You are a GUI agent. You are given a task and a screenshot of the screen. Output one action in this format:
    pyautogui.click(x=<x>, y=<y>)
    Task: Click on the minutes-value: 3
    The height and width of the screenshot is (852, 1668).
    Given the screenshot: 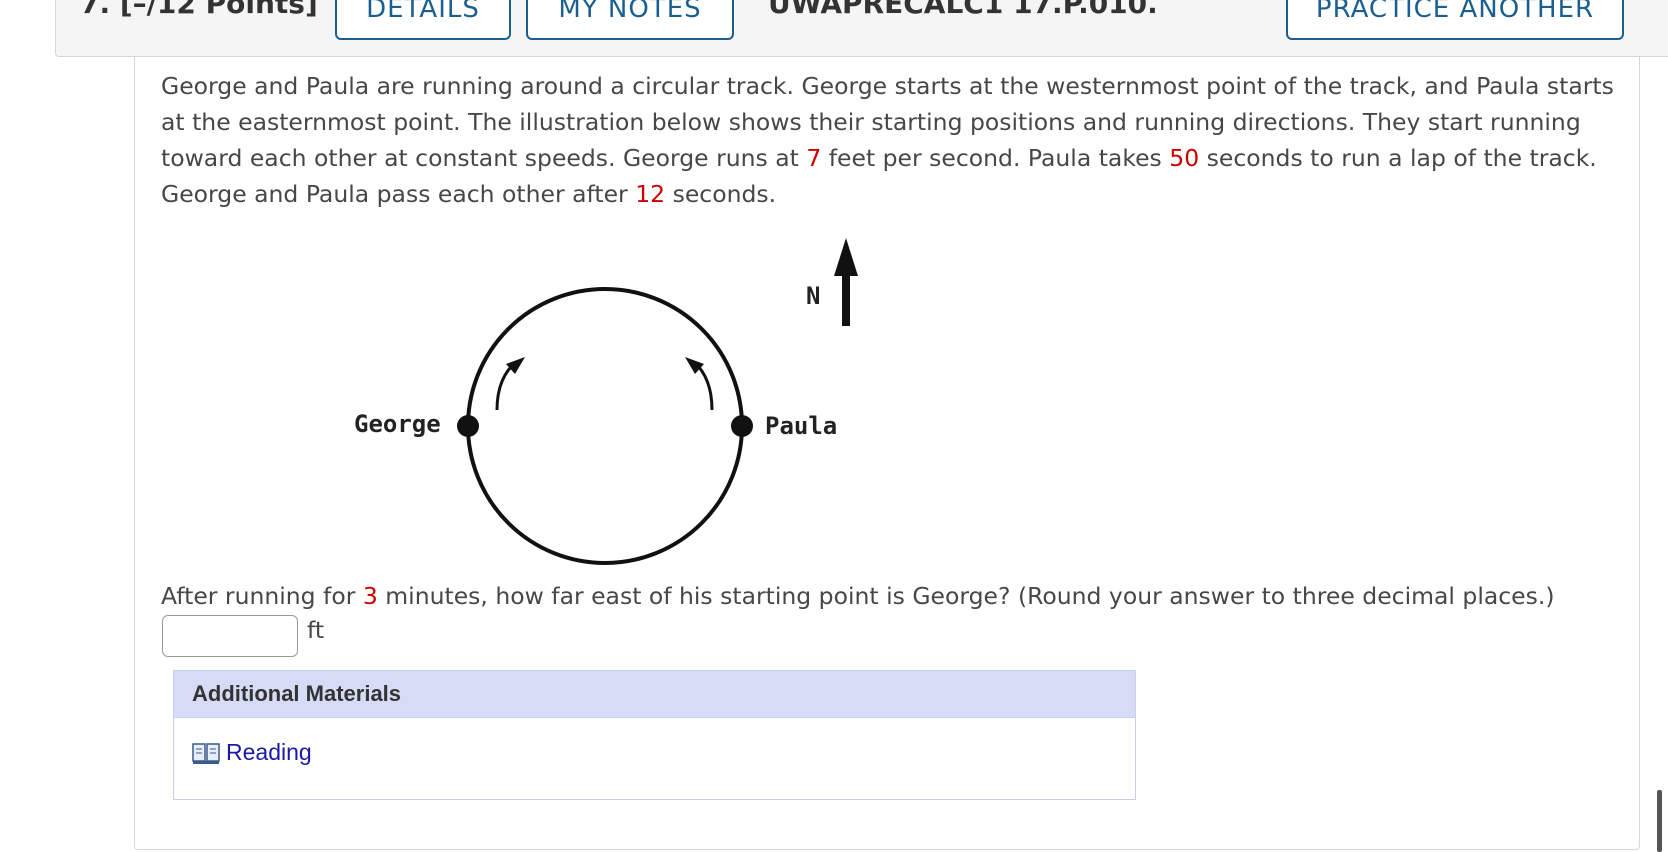 What is the action you would take?
    pyautogui.click(x=370, y=596)
    